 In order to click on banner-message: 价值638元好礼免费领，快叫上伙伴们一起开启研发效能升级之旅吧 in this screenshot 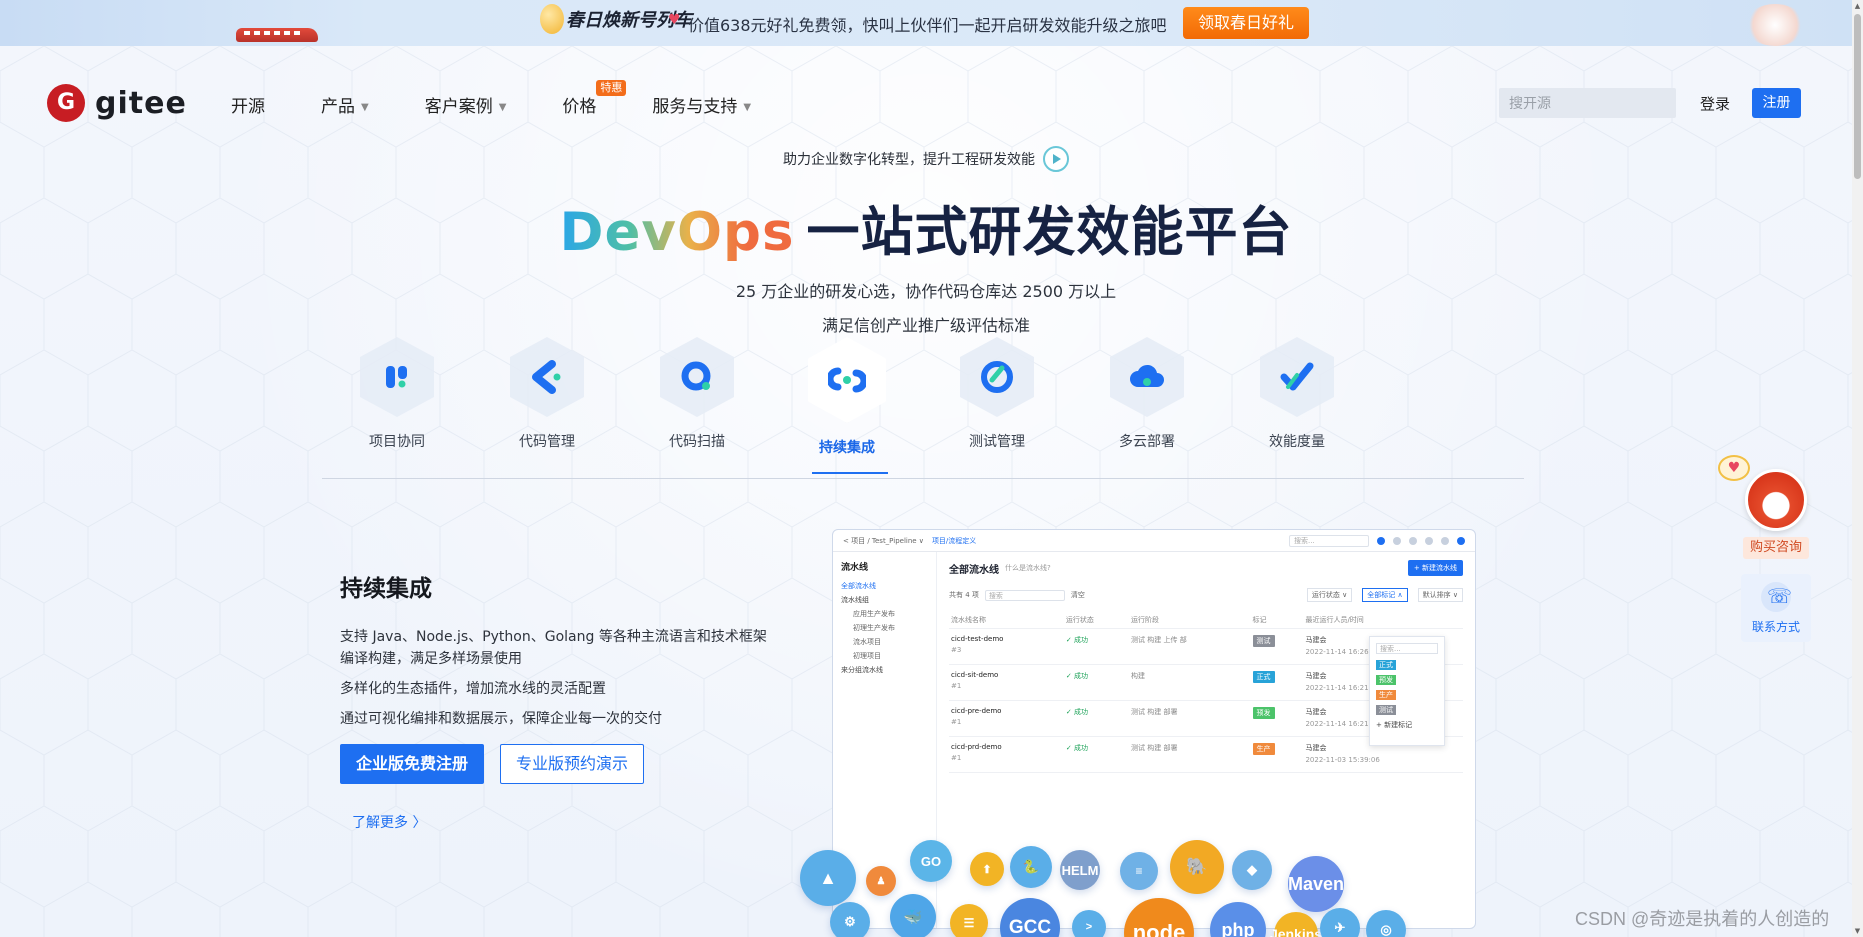, I will do `click(927, 25)`.